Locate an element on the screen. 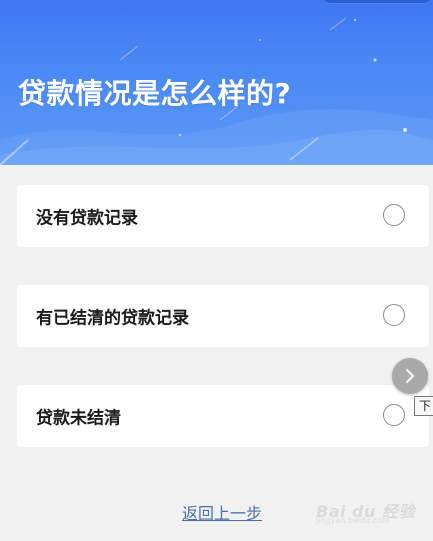 The width and height of the screenshot is (433, 541). next-button is located at coordinates (410, 376).